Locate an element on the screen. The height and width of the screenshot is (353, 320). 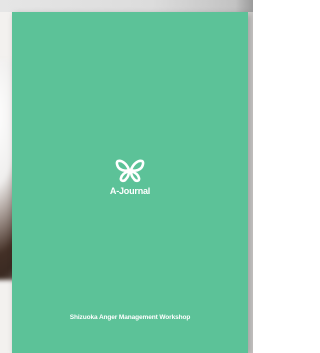
cover-logo: A-Journal is located at coordinates (130, 177).